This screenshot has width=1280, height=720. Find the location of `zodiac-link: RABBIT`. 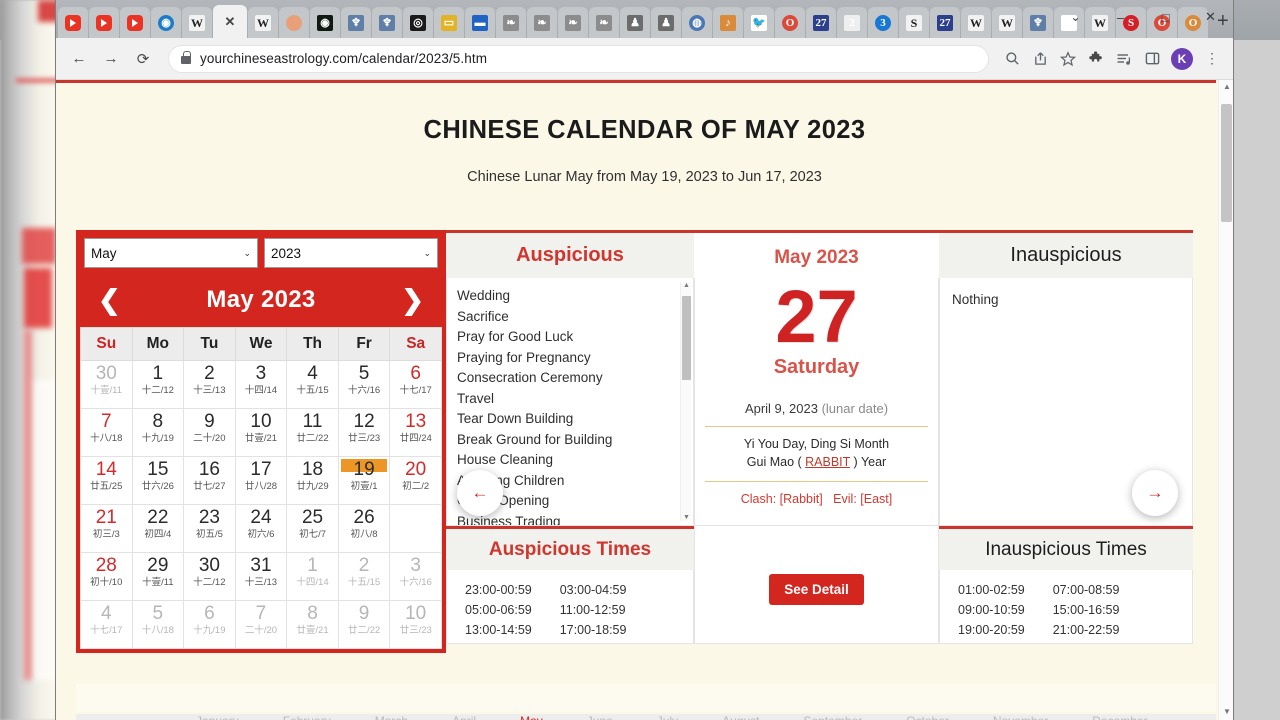

zodiac-link: RABBIT is located at coordinates (827, 462).